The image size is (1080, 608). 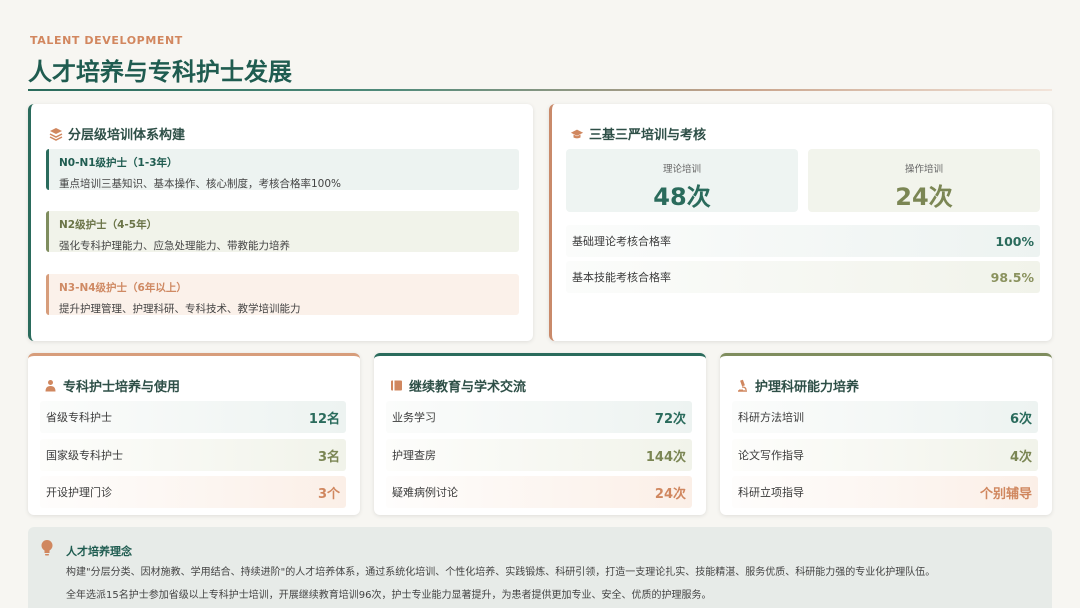 What do you see at coordinates (539, 492) in the screenshot?
I see `list-item: 疑难病例讨论 24次` at bounding box center [539, 492].